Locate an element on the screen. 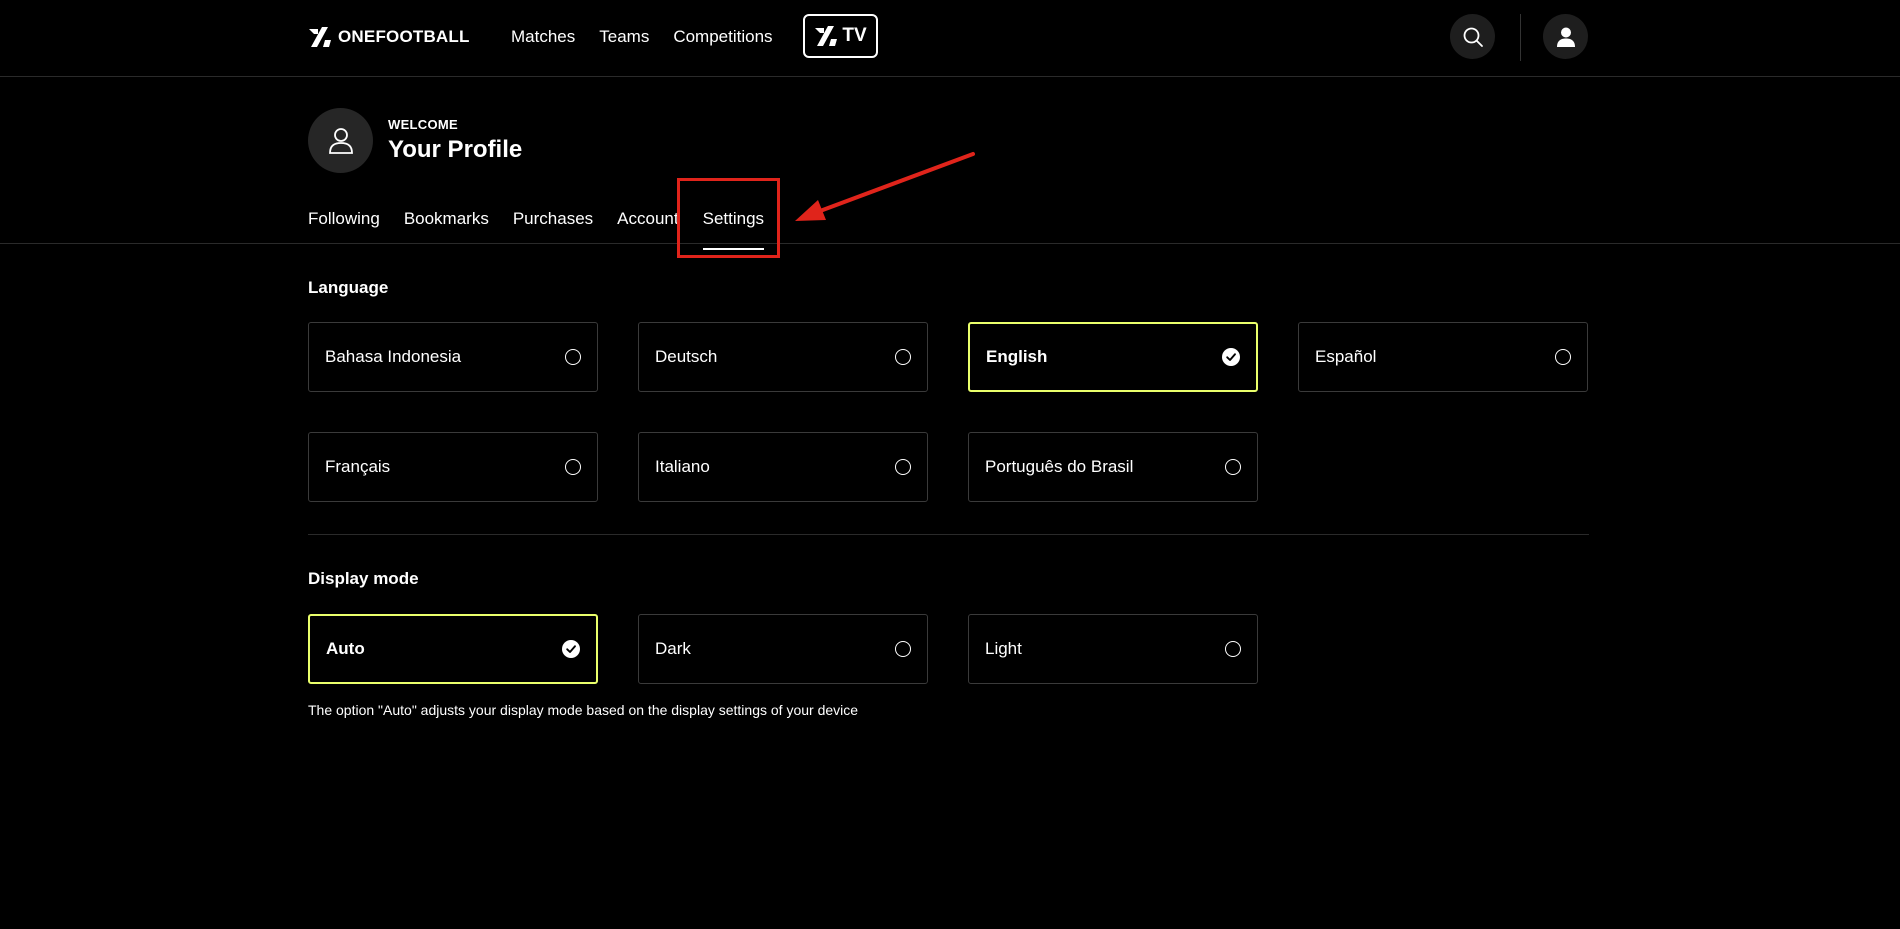  tab-account: Account is located at coordinates (647, 219).